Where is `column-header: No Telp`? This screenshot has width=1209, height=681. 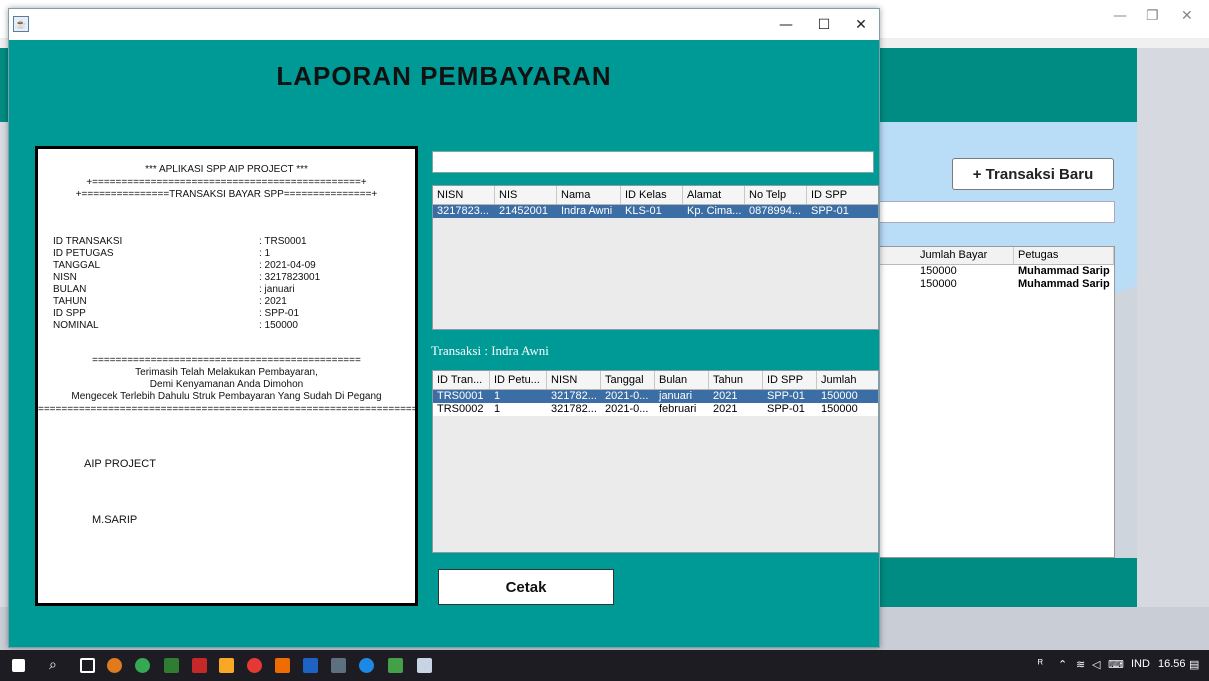 column-header: No Telp is located at coordinates (776, 195).